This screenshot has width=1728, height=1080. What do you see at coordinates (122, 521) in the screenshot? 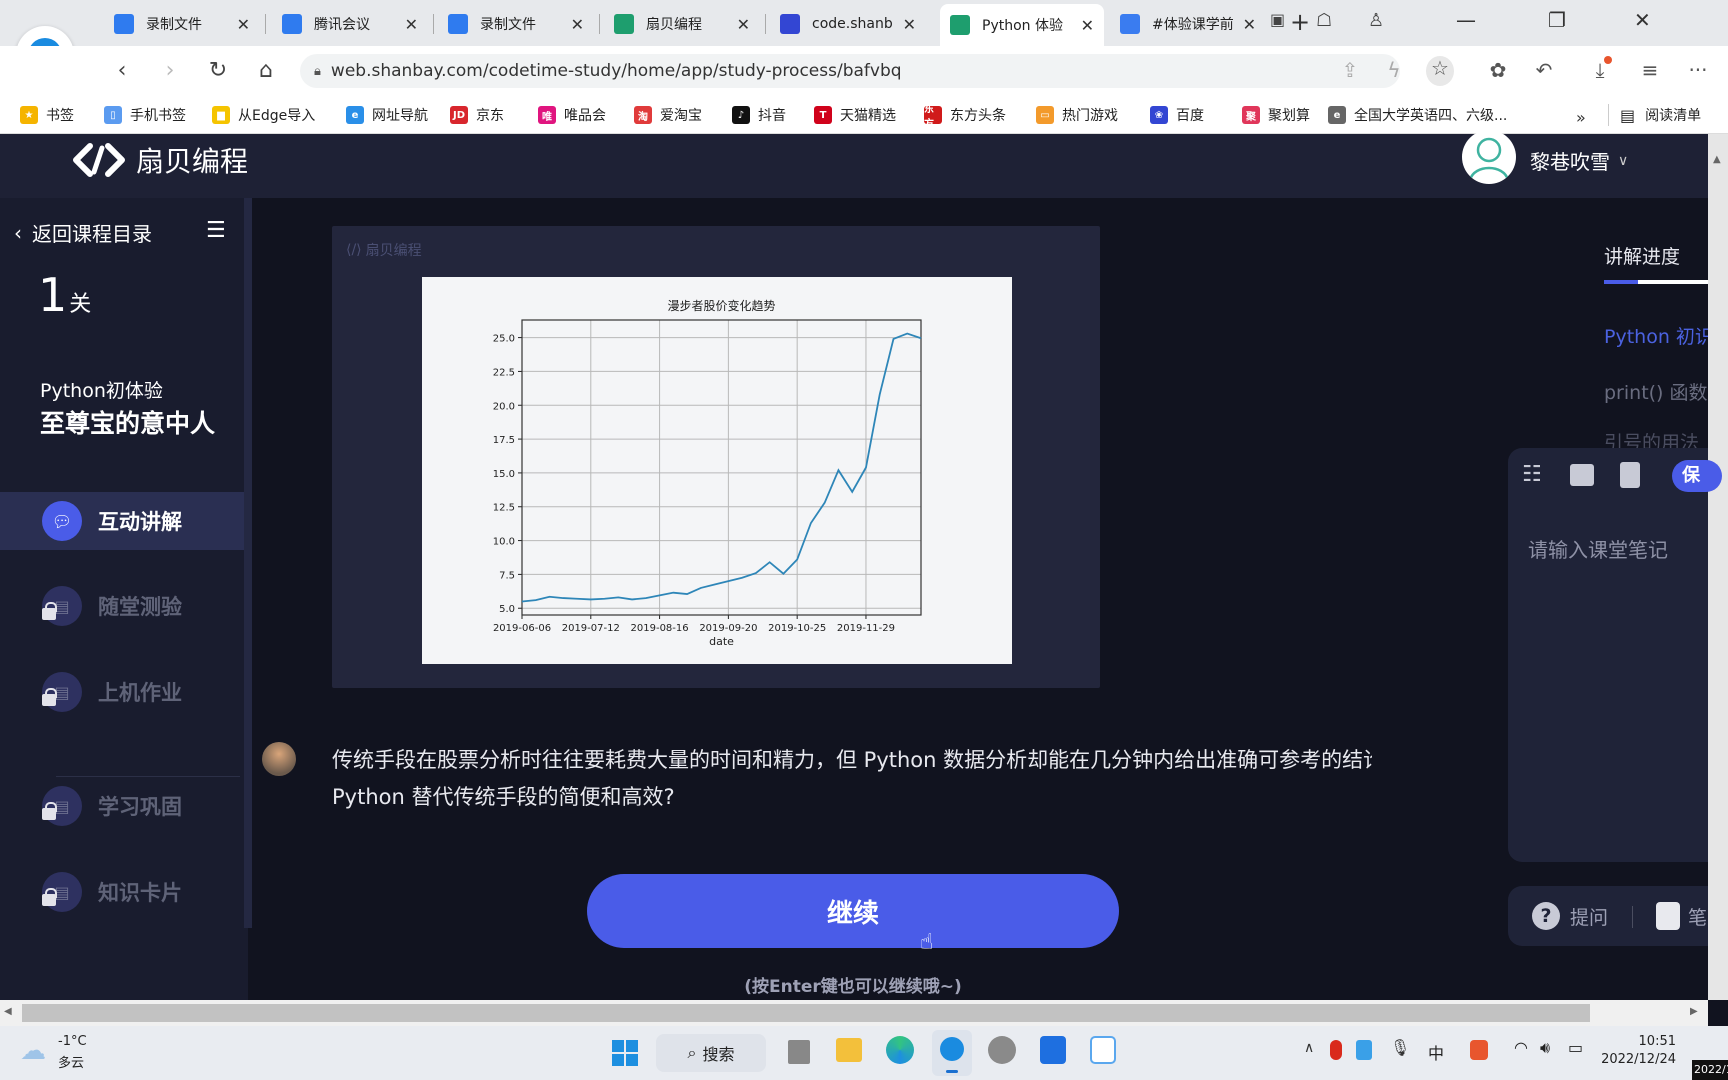
I see `sidebar-nav-item: 💬︎ 互动讲解` at bounding box center [122, 521].